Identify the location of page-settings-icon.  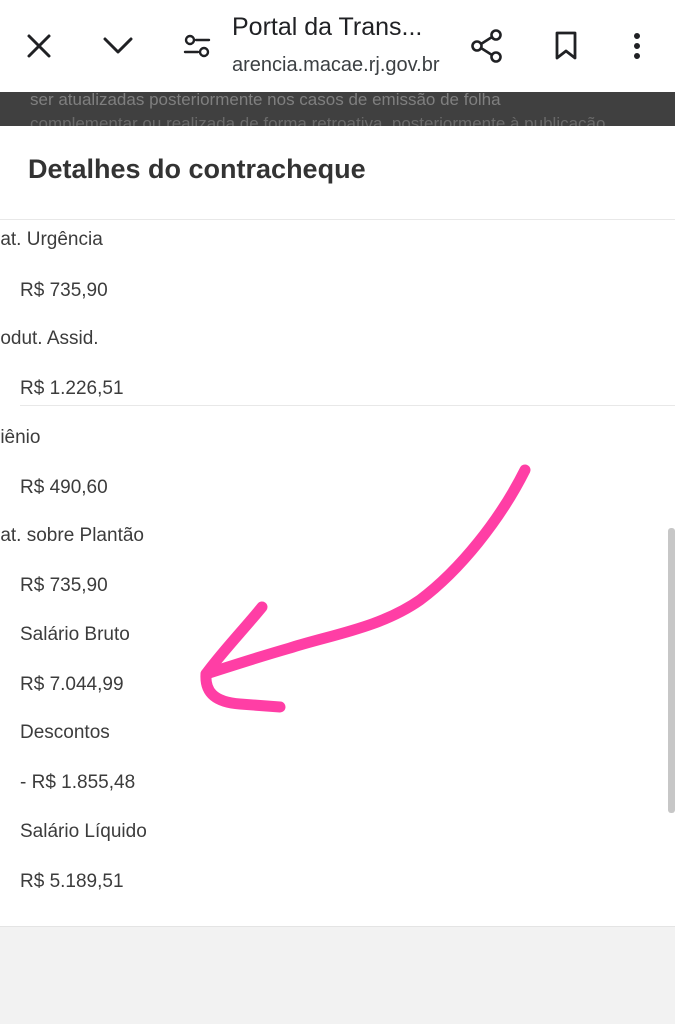
(197, 46).